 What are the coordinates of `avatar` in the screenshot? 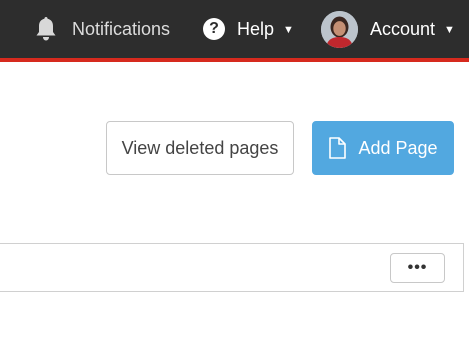 It's located at (339, 29).